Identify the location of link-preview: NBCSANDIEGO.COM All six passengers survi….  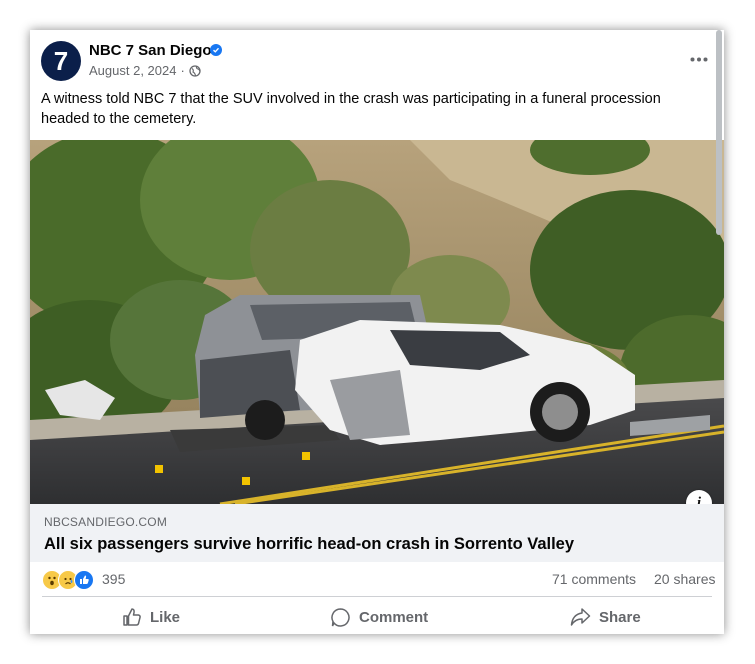
(377, 533).